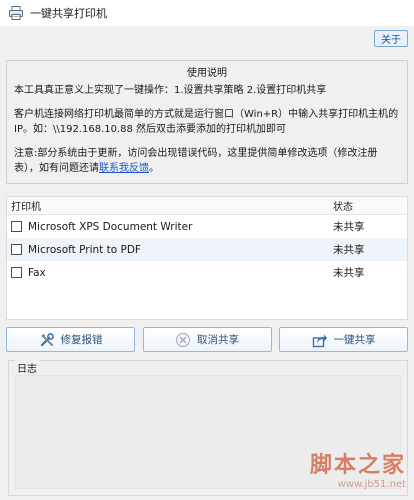 Image resolution: width=414 pixels, height=500 pixels. I want to click on tools-icon, so click(47, 339).